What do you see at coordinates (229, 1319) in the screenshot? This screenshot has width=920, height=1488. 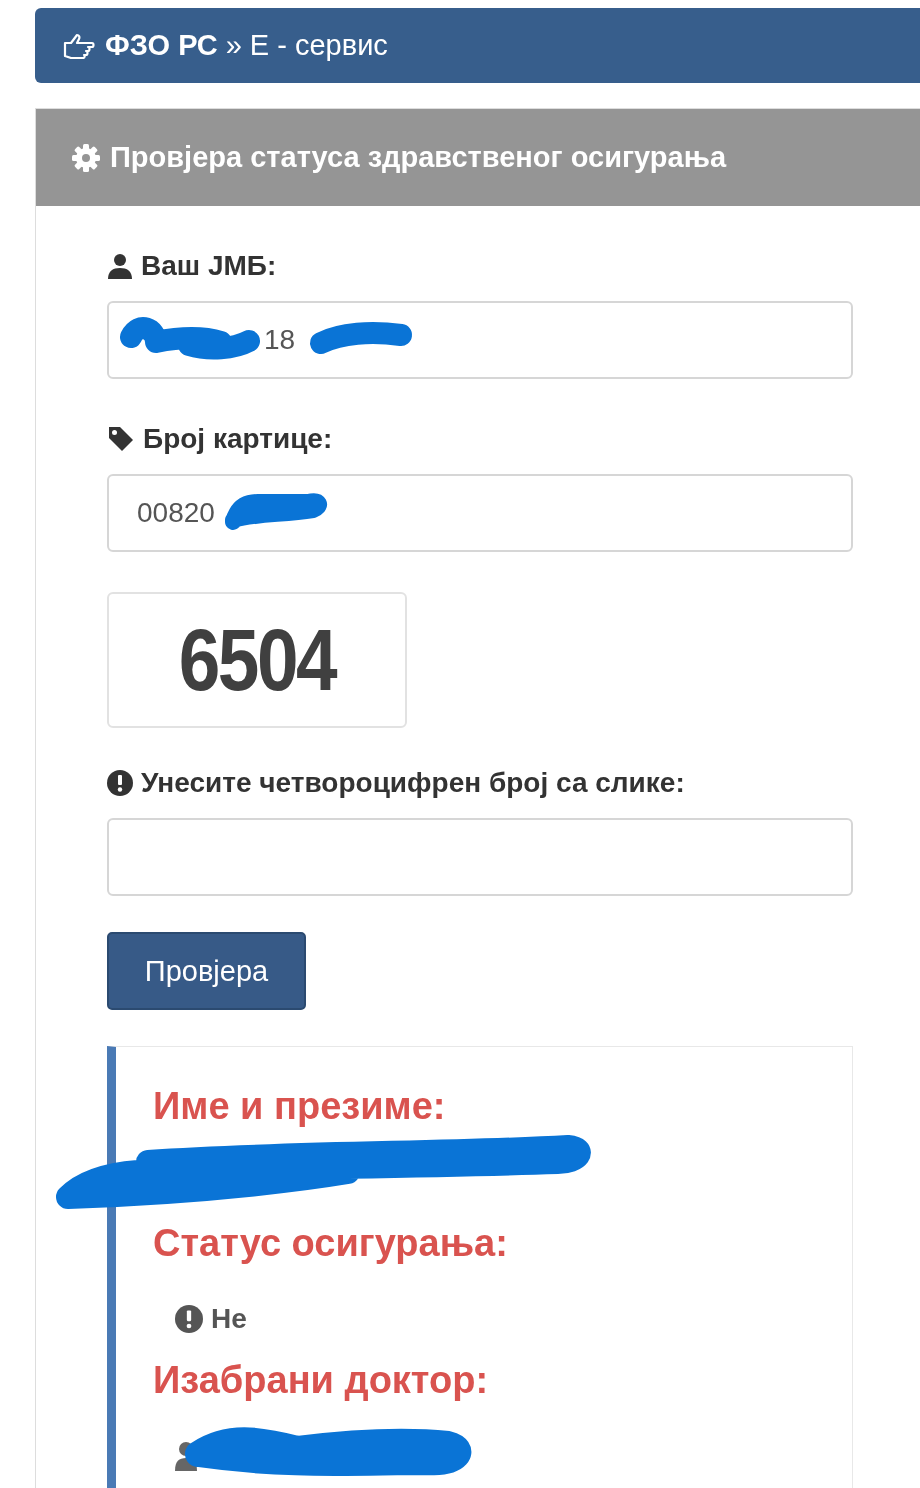 I see `status-value: Не` at bounding box center [229, 1319].